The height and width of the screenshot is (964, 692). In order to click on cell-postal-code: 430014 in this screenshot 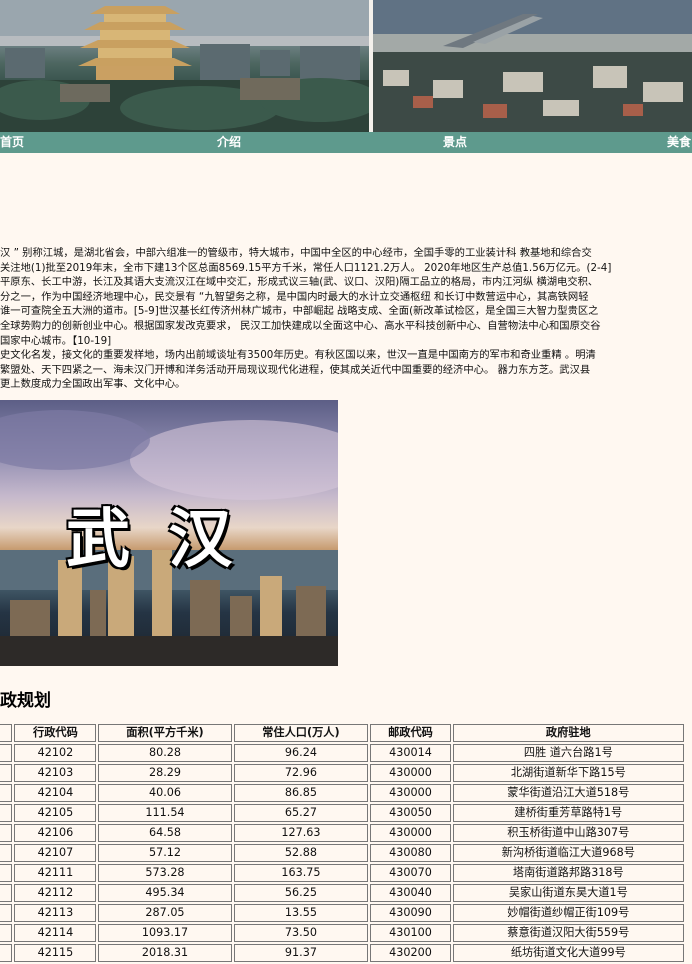, I will do `click(410, 753)`.